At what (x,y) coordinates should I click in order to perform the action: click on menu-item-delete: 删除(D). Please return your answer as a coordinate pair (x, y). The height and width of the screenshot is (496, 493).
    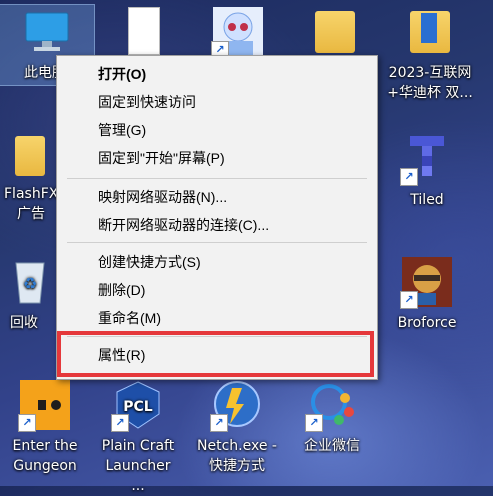
    Looking at the image, I should click on (217, 290).